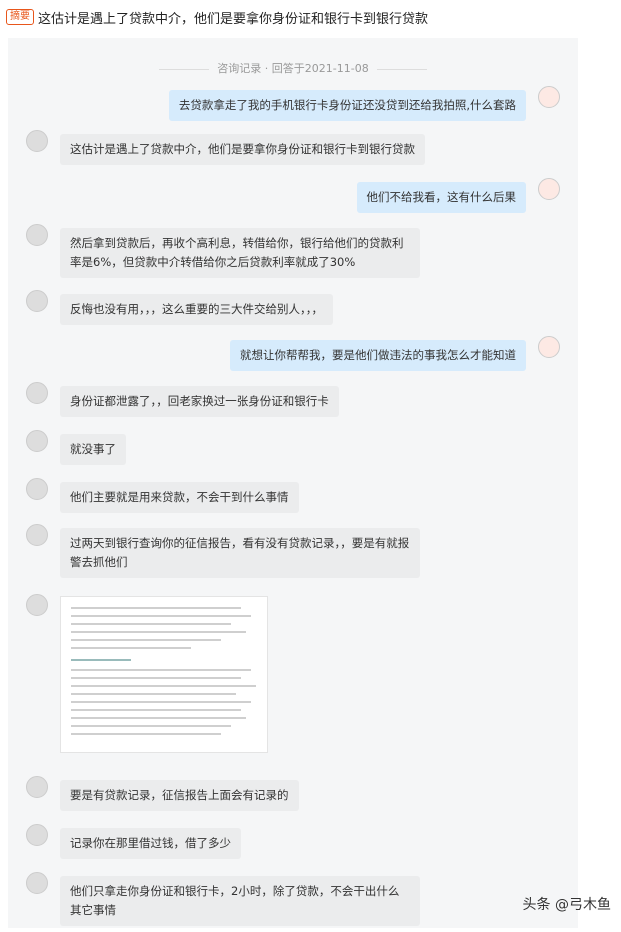  What do you see at coordinates (240, 553) in the screenshot?
I see `chat-bubble: 过两天到银行查询你的征信报告，看有没有贷款记录，，要是有就报警去抓他们` at bounding box center [240, 553].